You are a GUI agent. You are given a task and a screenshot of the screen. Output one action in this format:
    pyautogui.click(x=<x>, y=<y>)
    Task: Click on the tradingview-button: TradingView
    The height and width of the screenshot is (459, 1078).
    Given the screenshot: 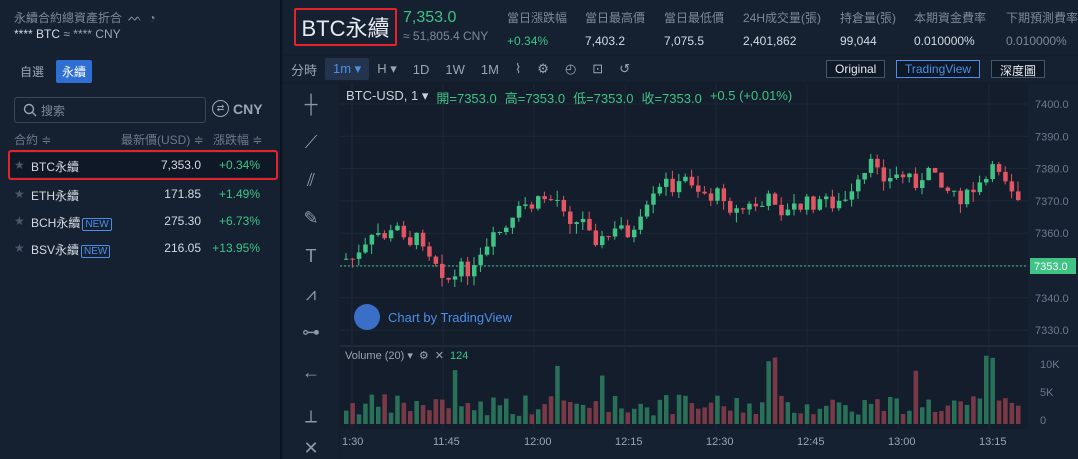 What is the action you would take?
    pyautogui.click(x=938, y=69)
    